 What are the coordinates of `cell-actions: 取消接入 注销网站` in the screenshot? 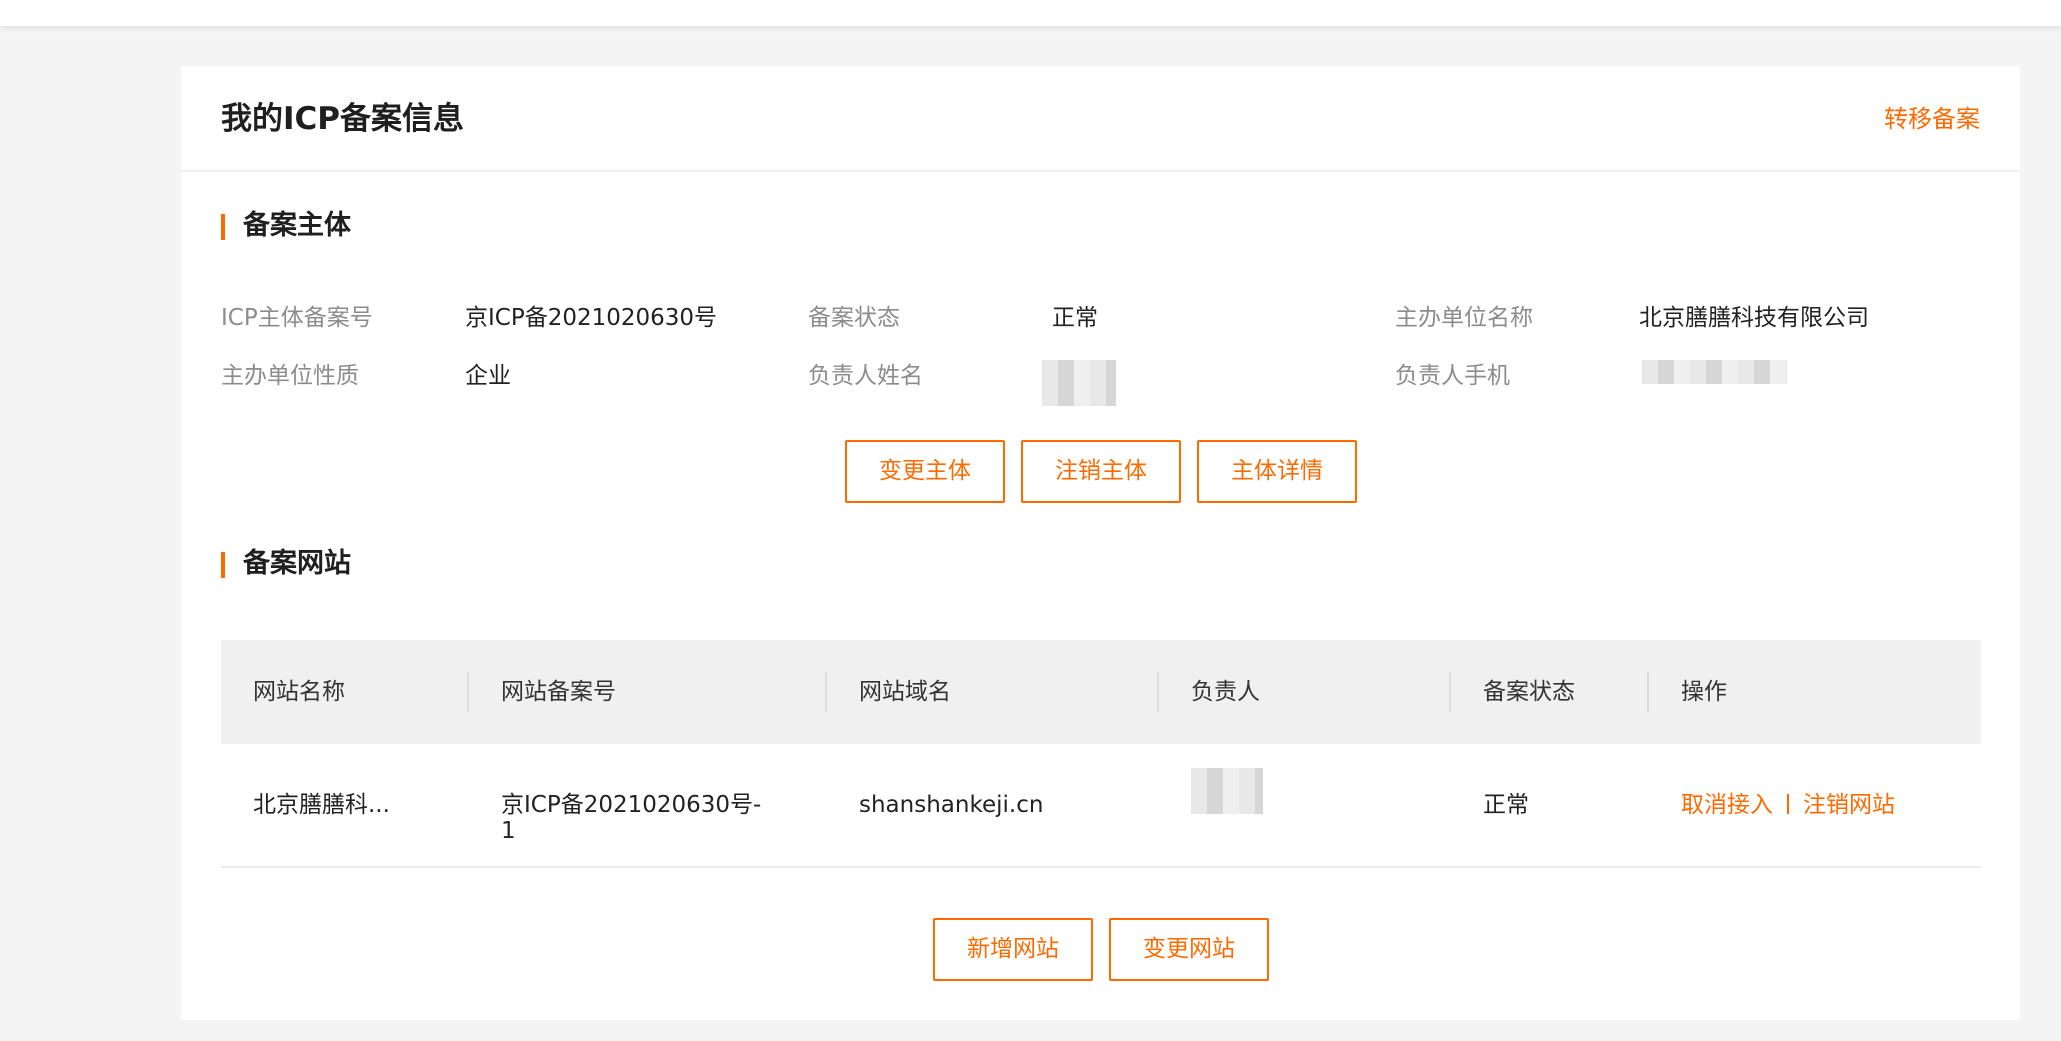 It's located at (1788, 805).